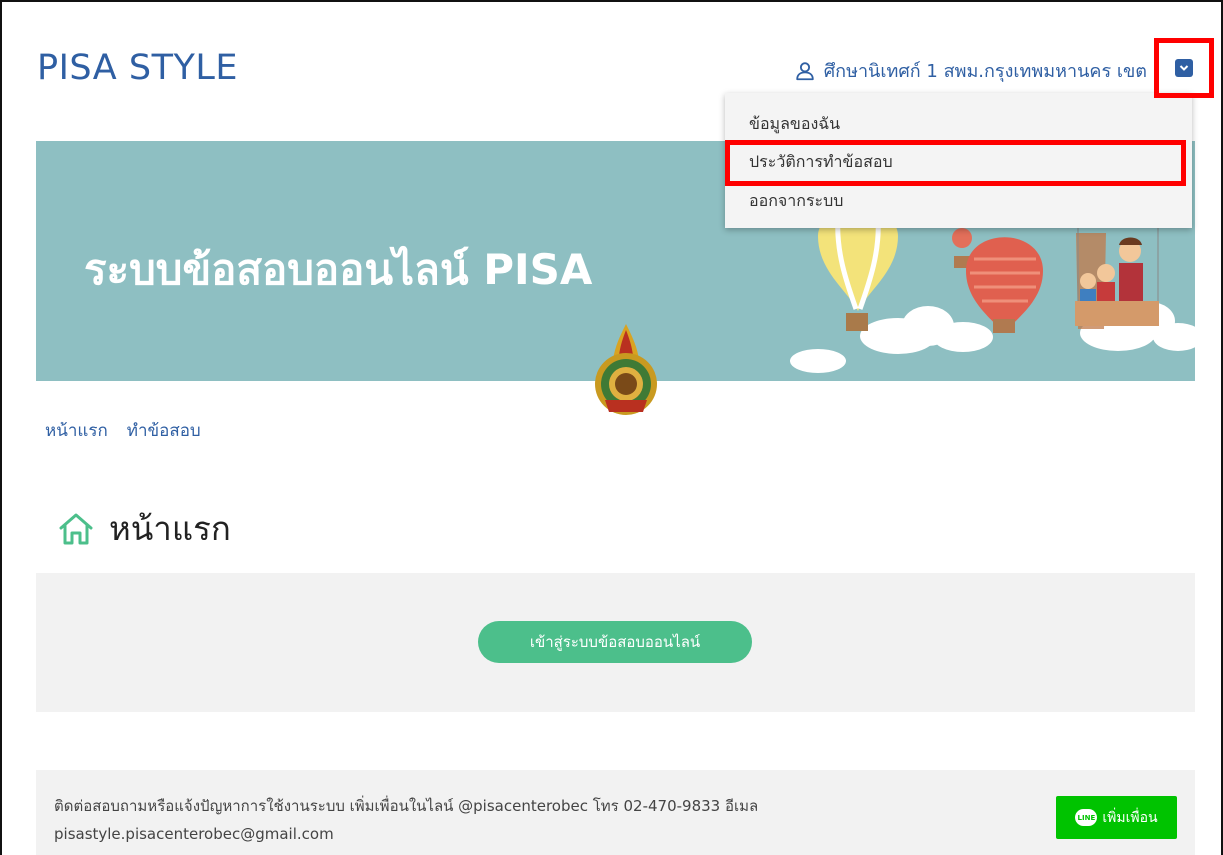 Image resolution: width=1223 pixels, height=855 pixels. I want to click on highlight-exam-history, so click(955, 163).